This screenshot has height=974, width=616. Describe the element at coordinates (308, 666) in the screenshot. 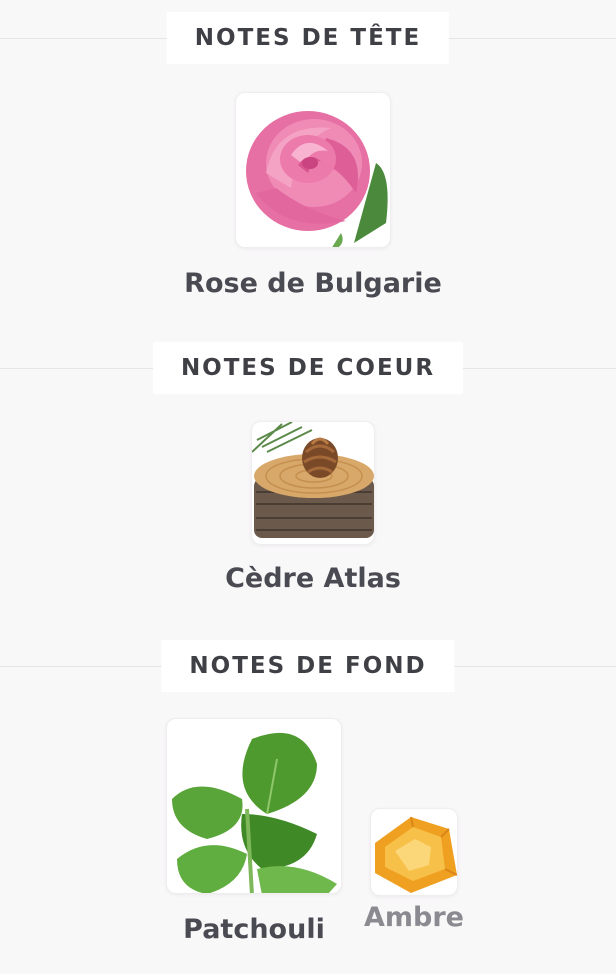

I see `section-heading: NOTES DE FOND` at that location.